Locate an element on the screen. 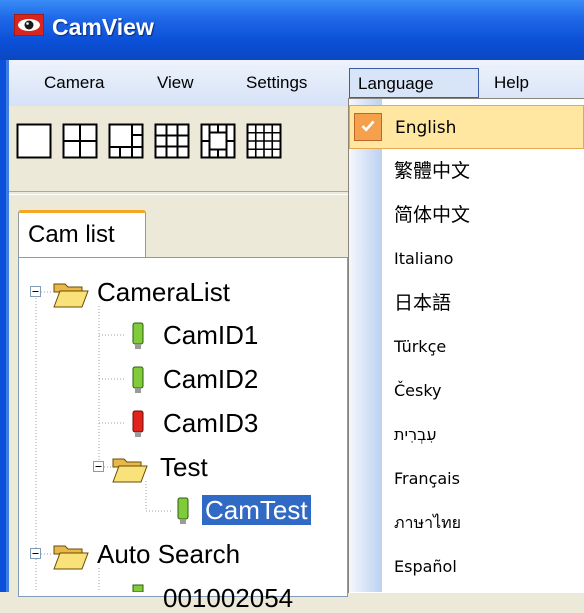 Image resolution: width=584 pixels, height=613 pixels. tree-node-cameralist: CameraList is located at coordinates (163, 292).